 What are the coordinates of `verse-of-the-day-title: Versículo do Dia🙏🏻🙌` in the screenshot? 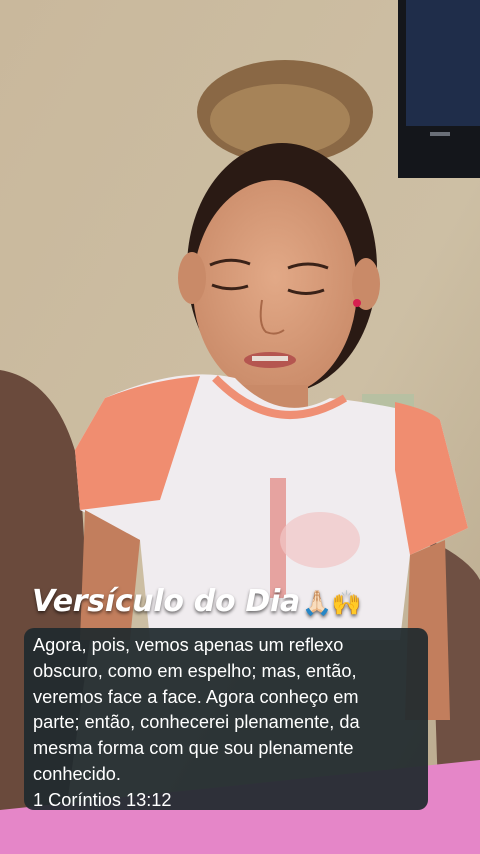 It's located at (252, 601).